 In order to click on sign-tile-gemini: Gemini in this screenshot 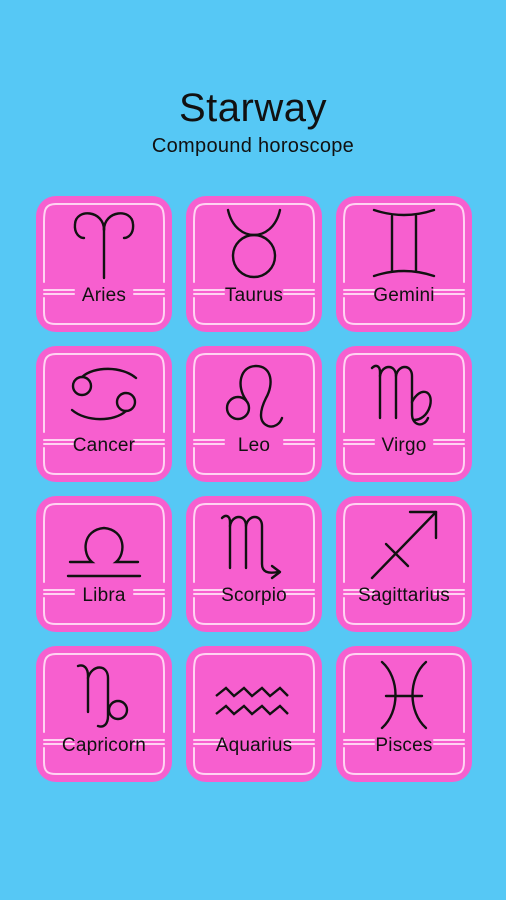, I will do `click(404, 264)`.